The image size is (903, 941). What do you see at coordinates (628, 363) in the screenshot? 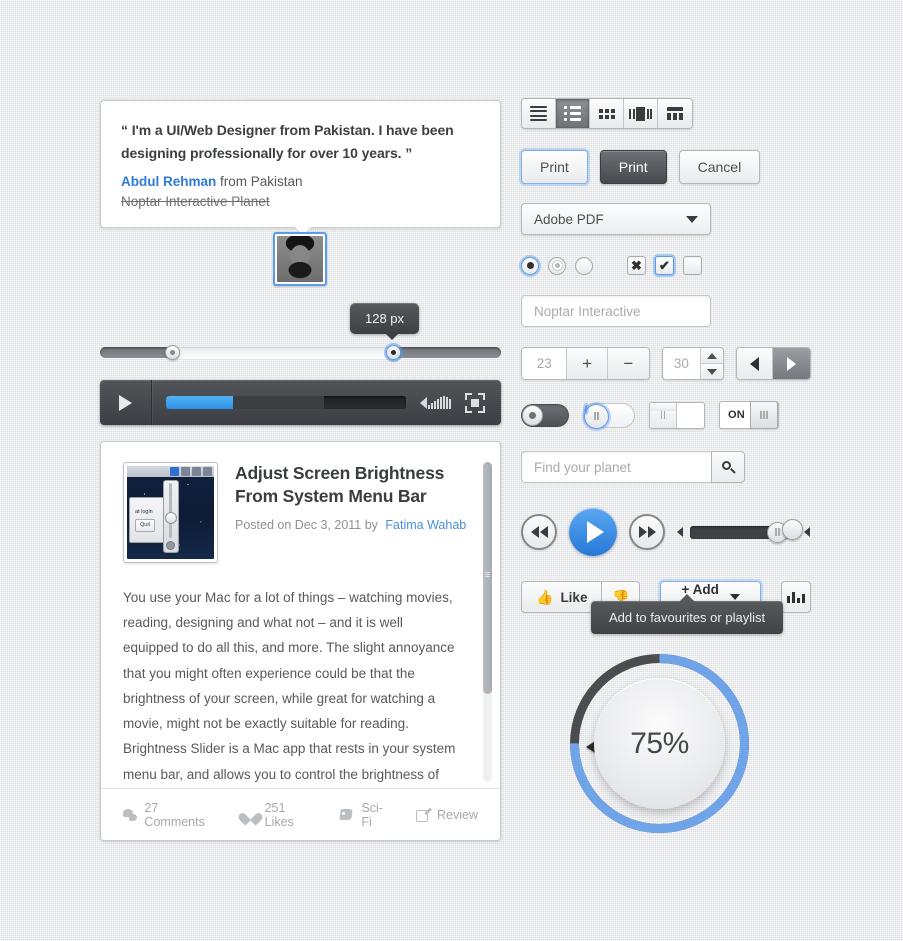
I see `stepper-minus-button: −` at bounding box center [628, 363].